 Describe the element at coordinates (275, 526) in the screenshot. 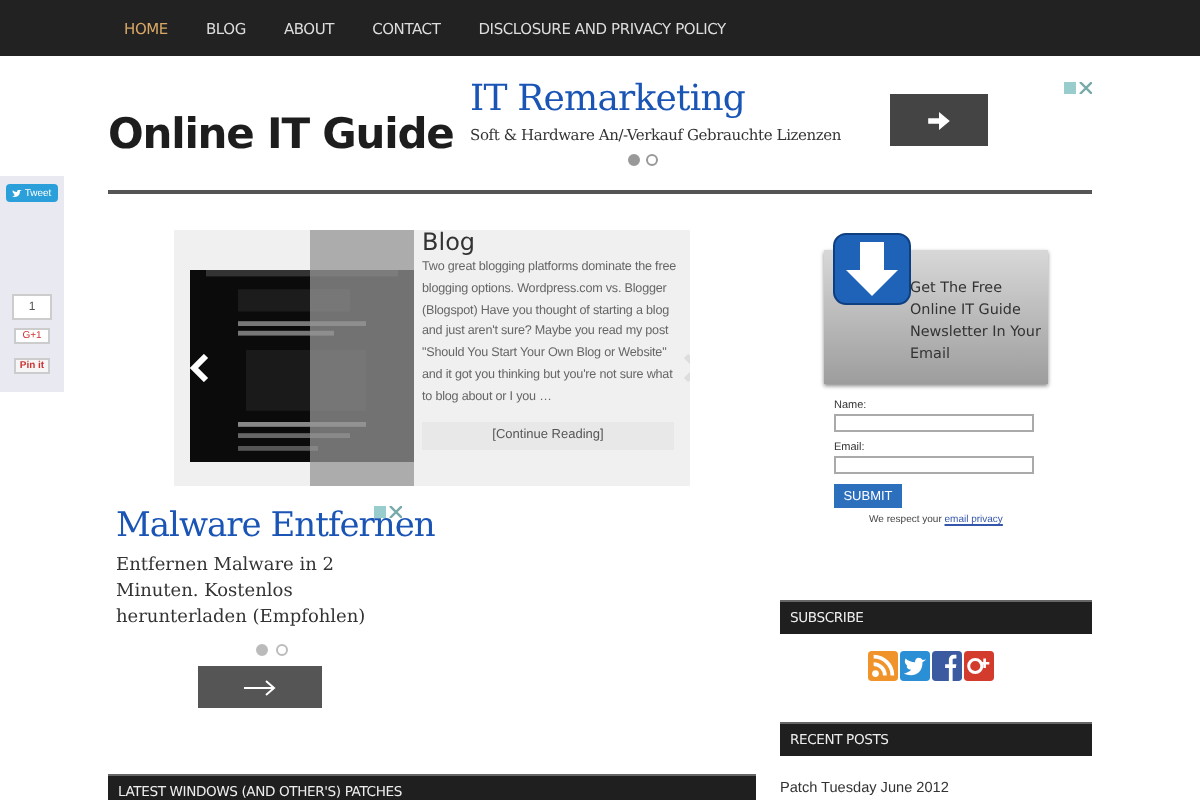

I see `ad-title: Malware Entfernen` at that location.